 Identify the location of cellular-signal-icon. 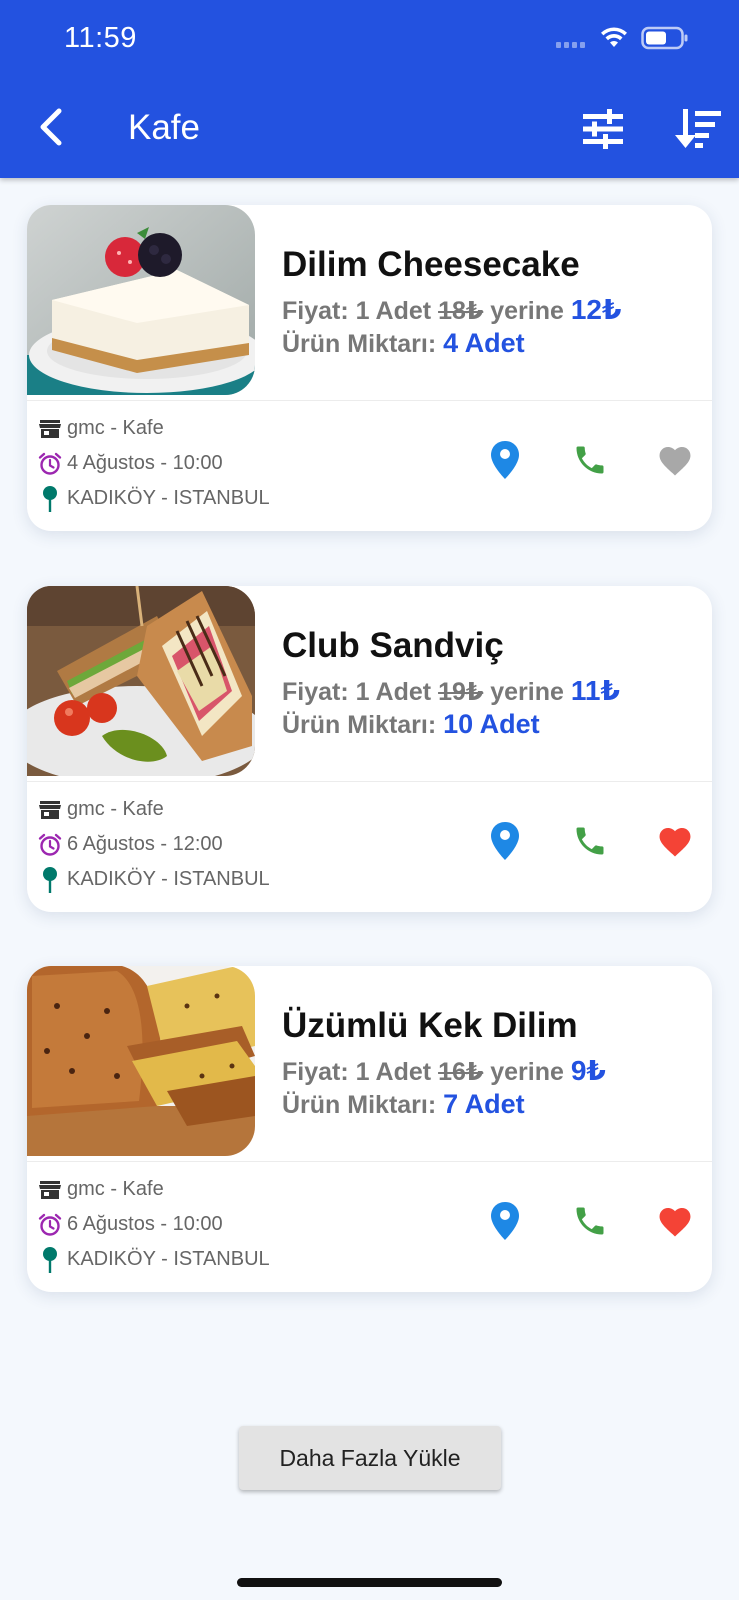
(570, 38).